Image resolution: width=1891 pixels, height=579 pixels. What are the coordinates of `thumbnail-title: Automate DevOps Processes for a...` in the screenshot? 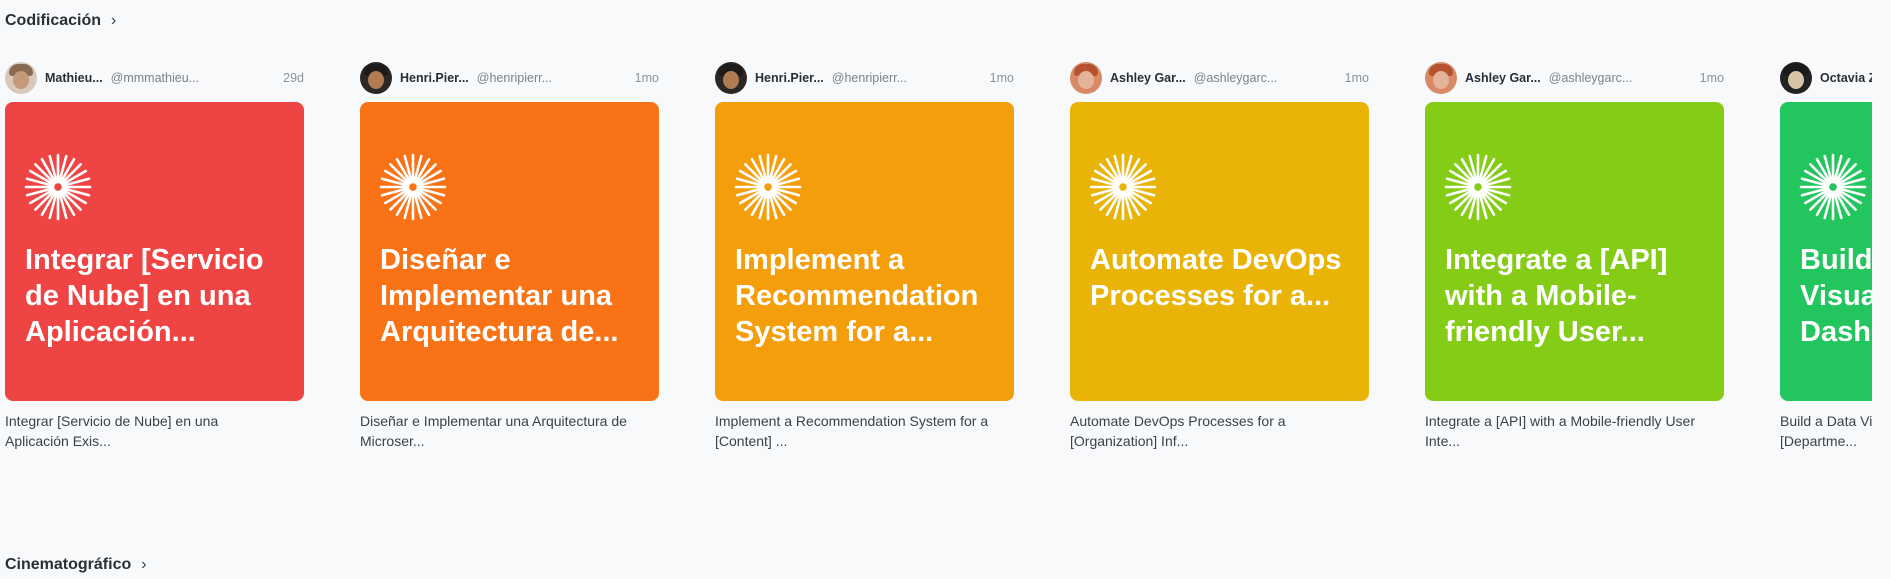 It's located at (1216, 278).